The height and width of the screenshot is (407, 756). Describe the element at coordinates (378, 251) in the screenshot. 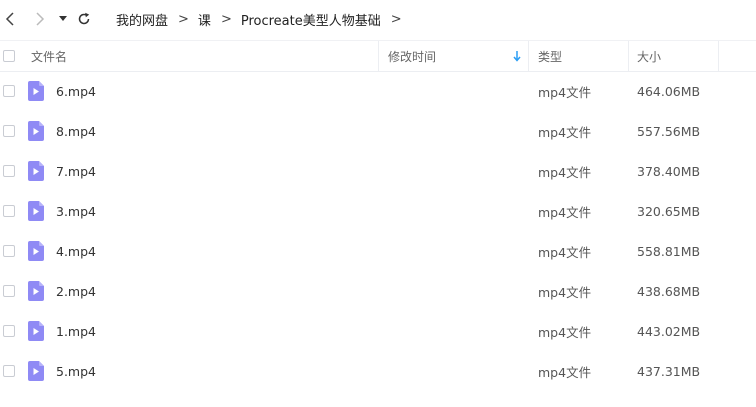

I see `table-row: 4.mp4 mp4文件 558.81MB` at that location.